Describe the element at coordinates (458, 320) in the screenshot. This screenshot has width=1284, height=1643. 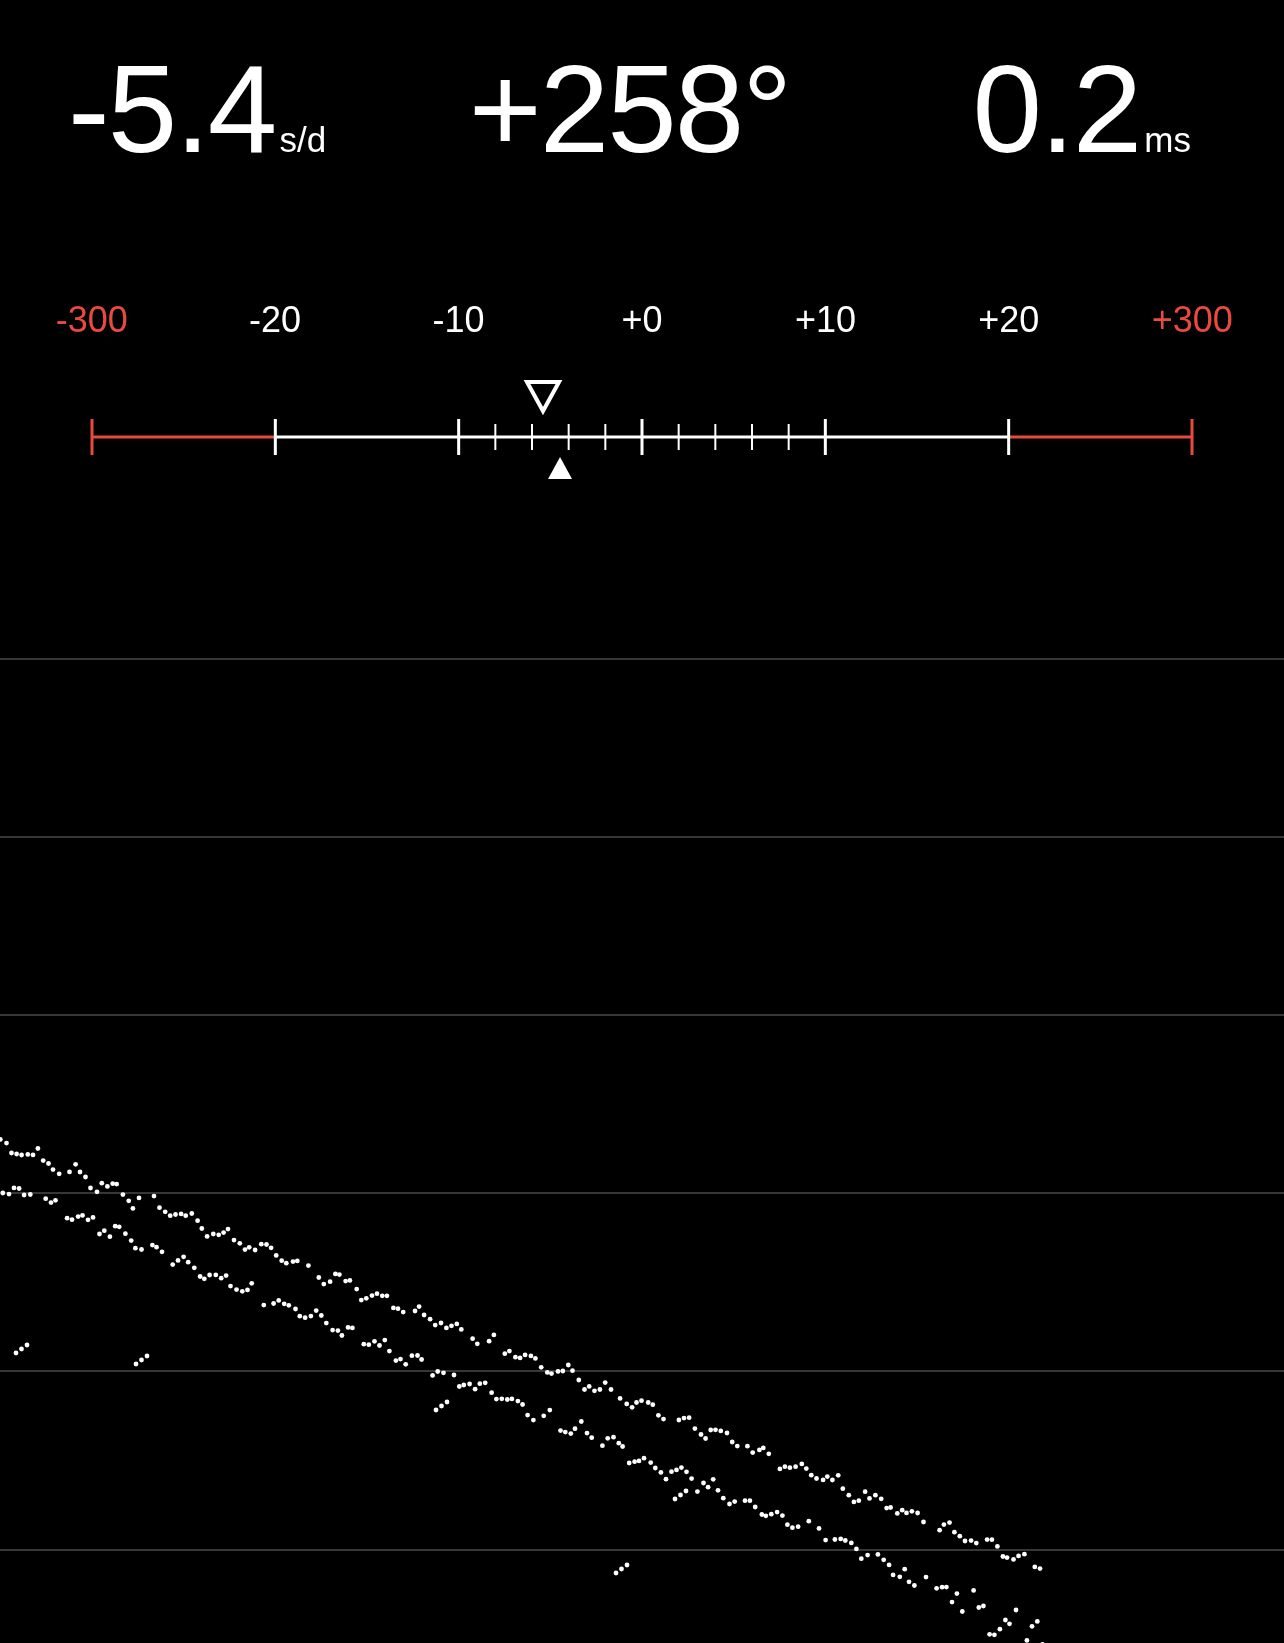
I see `scale-label: -10` at that location.